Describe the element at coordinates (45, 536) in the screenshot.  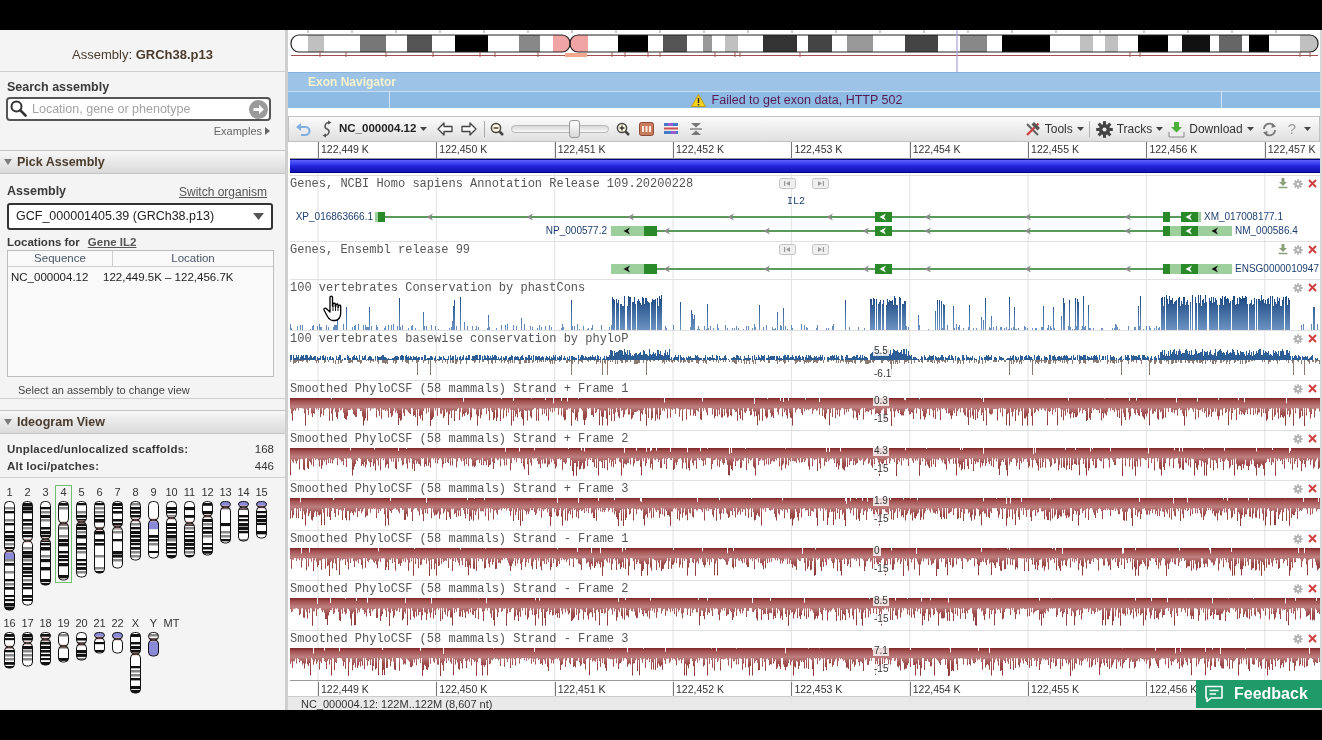
I see `chromosome-button: 3` at that location.